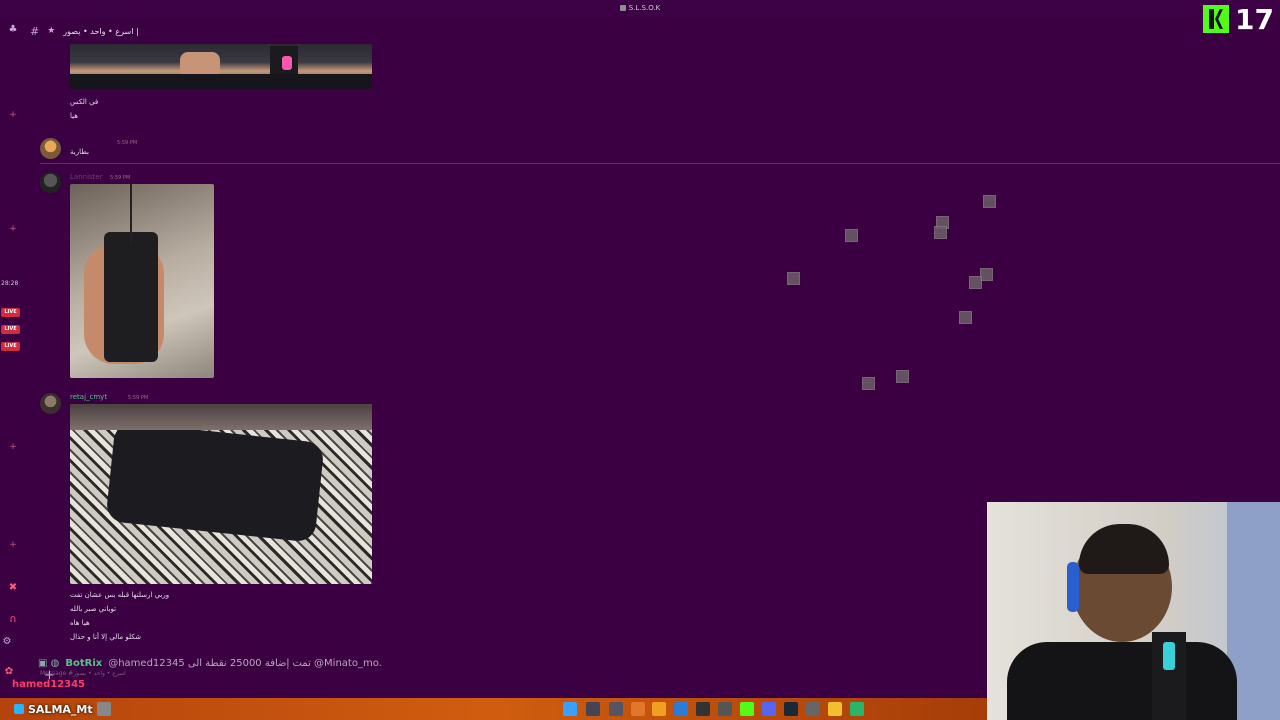 This screenshot has width=1280, height=720. I want to click on social-icon, so click(19, 709).